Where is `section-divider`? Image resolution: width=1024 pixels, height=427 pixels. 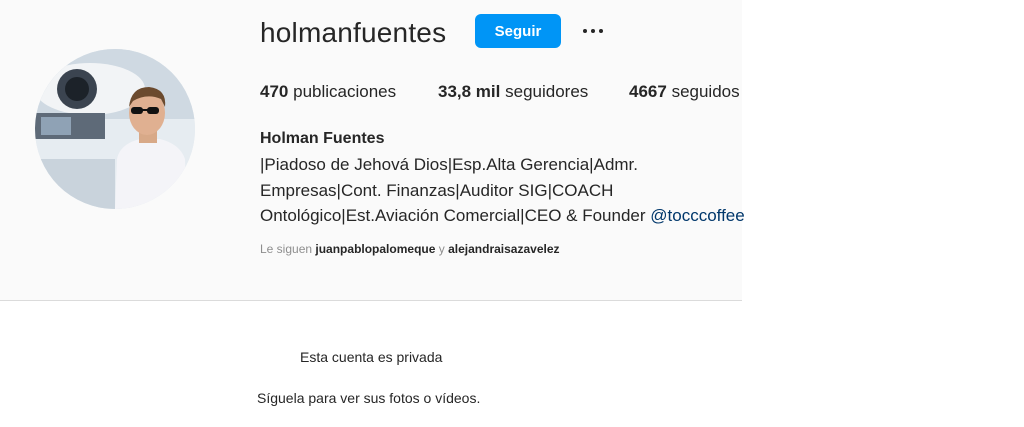 section-divider is located at coordinates (371, 300).